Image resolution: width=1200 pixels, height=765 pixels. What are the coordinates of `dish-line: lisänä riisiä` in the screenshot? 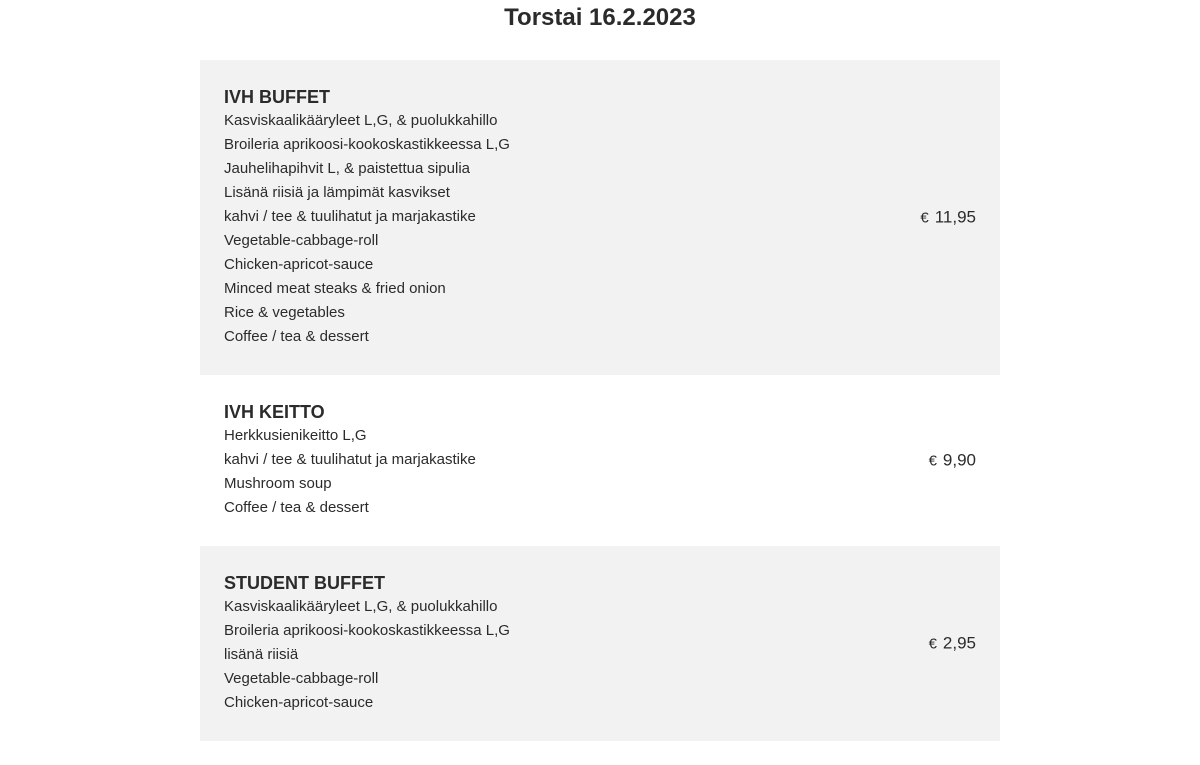 It's located at (261, 654).